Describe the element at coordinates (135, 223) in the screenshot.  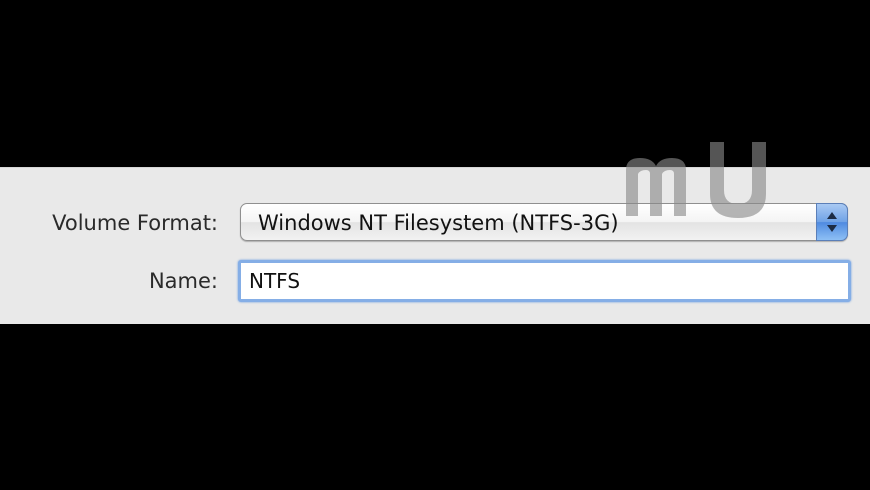
I see `volume-format-label: Volume Format:` at that location.